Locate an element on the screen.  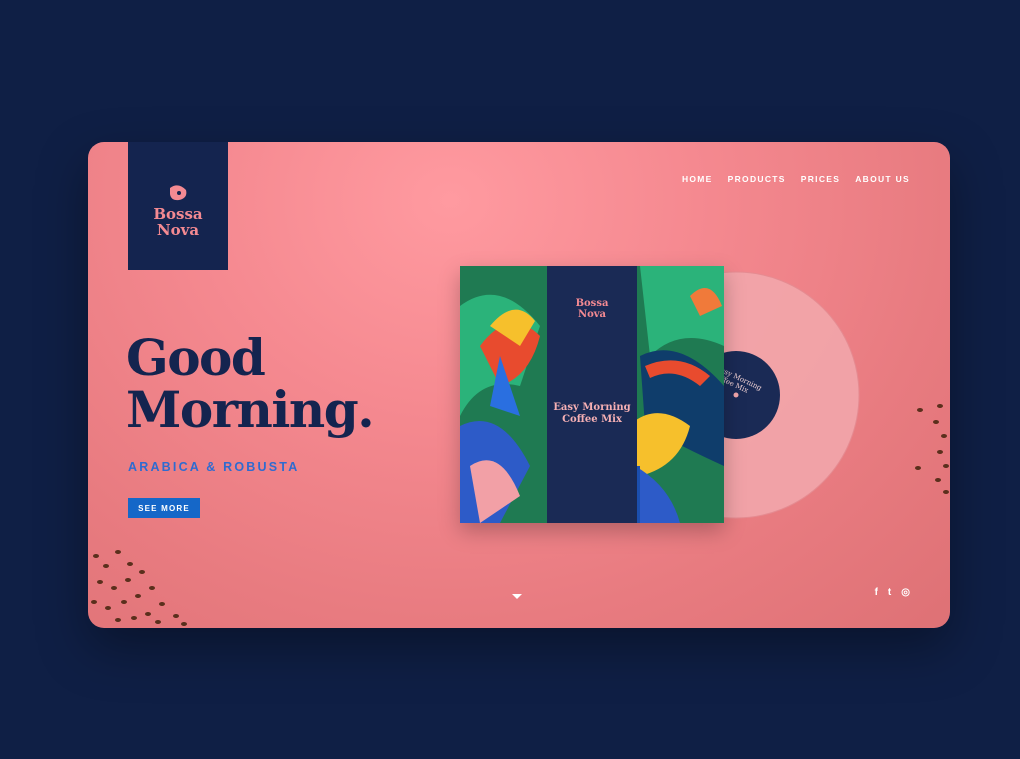
chevron-down-icon is located at coordinates (517, 596).